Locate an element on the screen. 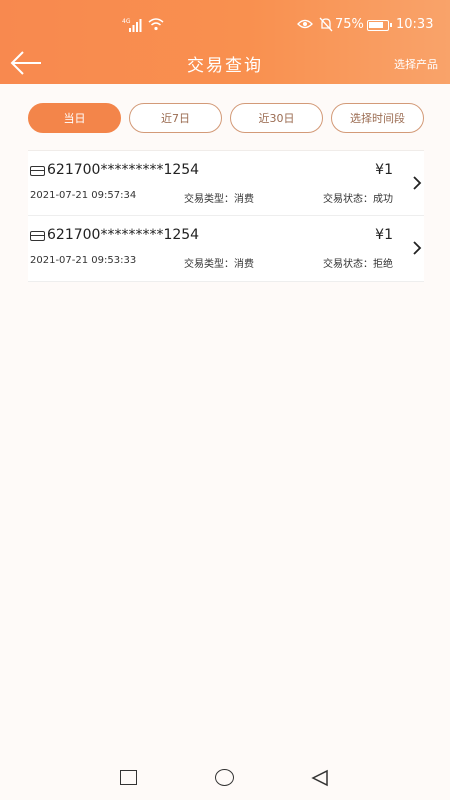 This screenshot has height=800, width=450. transaction-datetime: 2021-07-21 09:57:34 is located at coordinates (83, 195).